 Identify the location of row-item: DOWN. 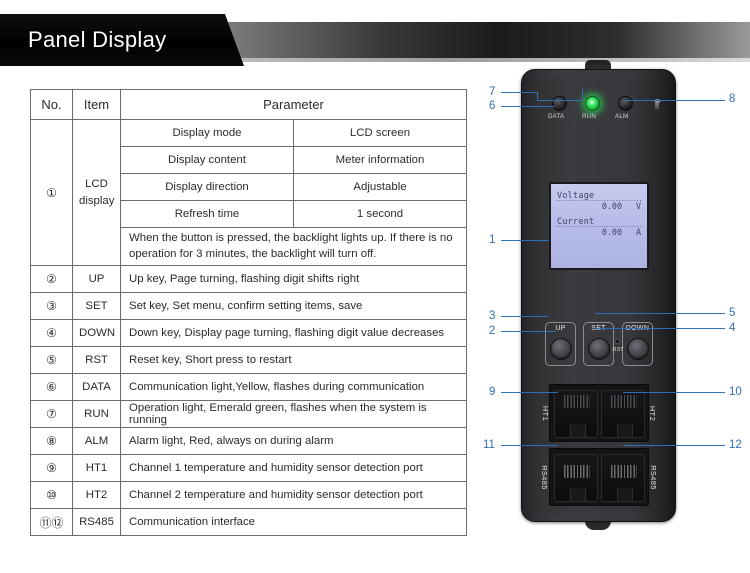
(96, 333).